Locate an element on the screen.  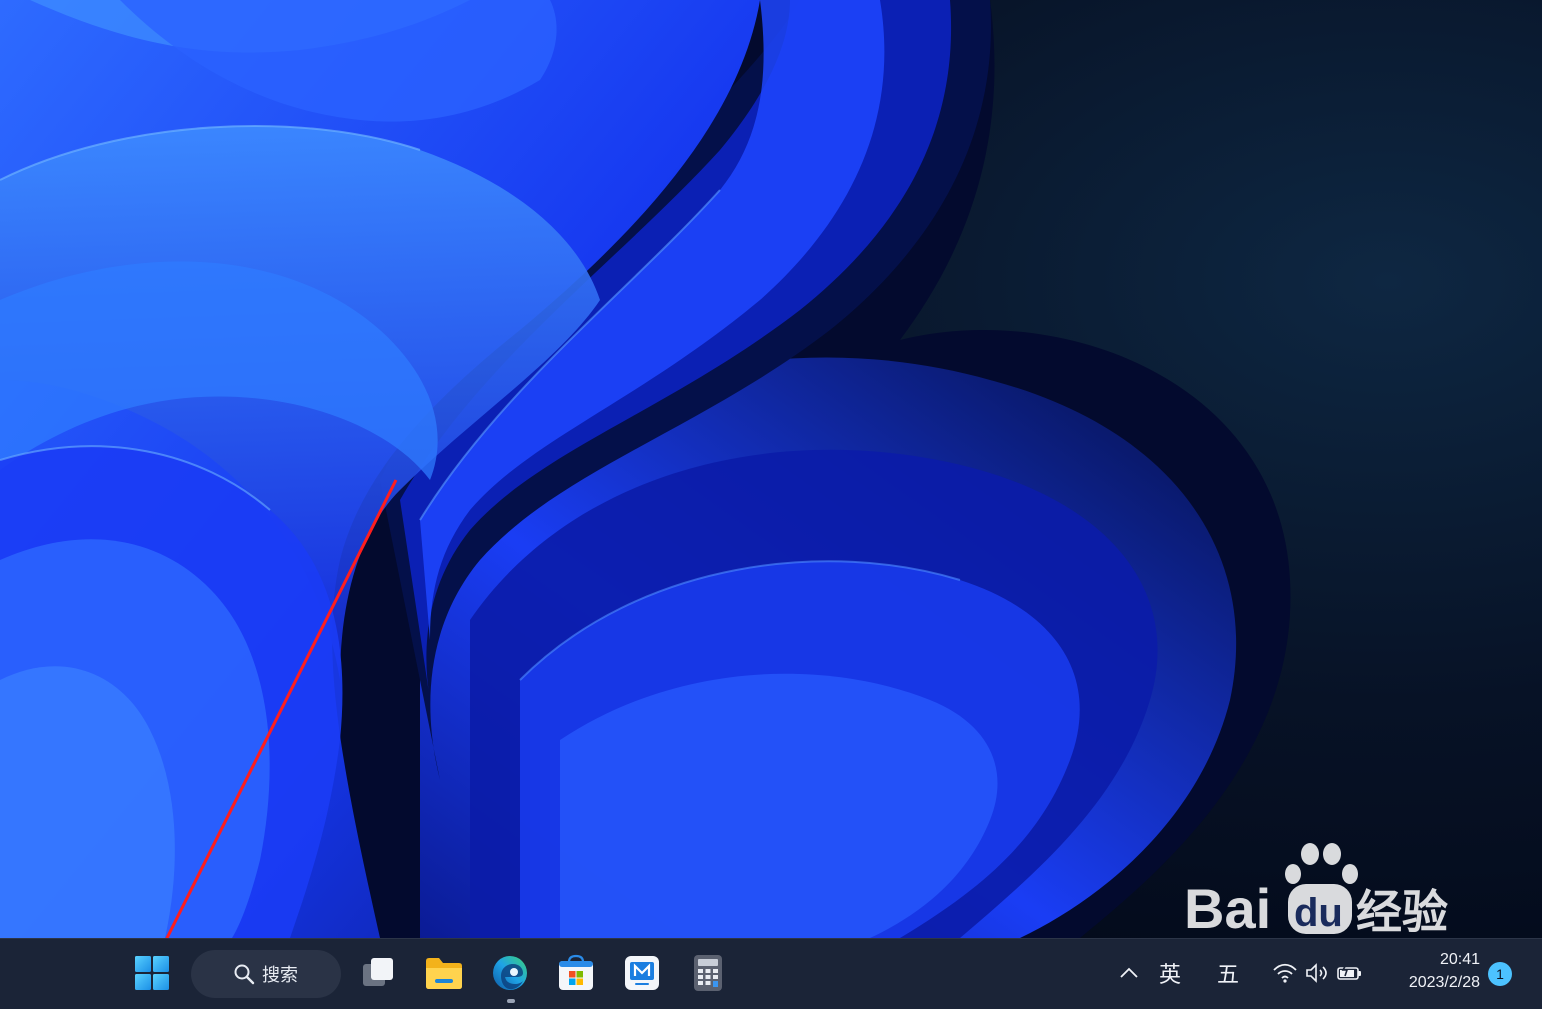
quick-settings-button is located at coordinates (1318, 973).